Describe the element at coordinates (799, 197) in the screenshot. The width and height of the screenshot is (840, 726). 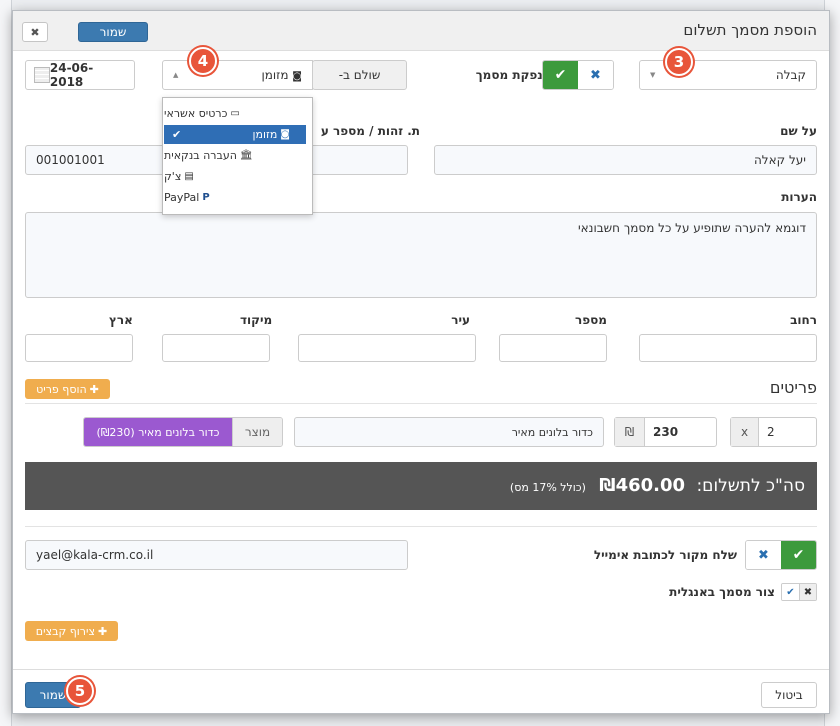
I see `notes-label: הערות` at that location.